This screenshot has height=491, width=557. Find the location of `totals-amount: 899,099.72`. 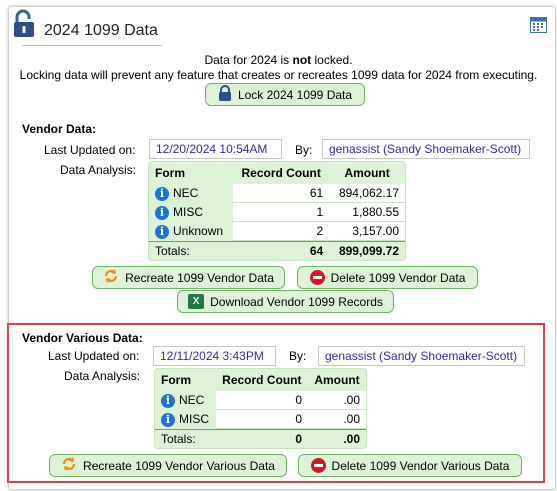

totals-amount: 899,099.72 is located at coordinates (367, 250).